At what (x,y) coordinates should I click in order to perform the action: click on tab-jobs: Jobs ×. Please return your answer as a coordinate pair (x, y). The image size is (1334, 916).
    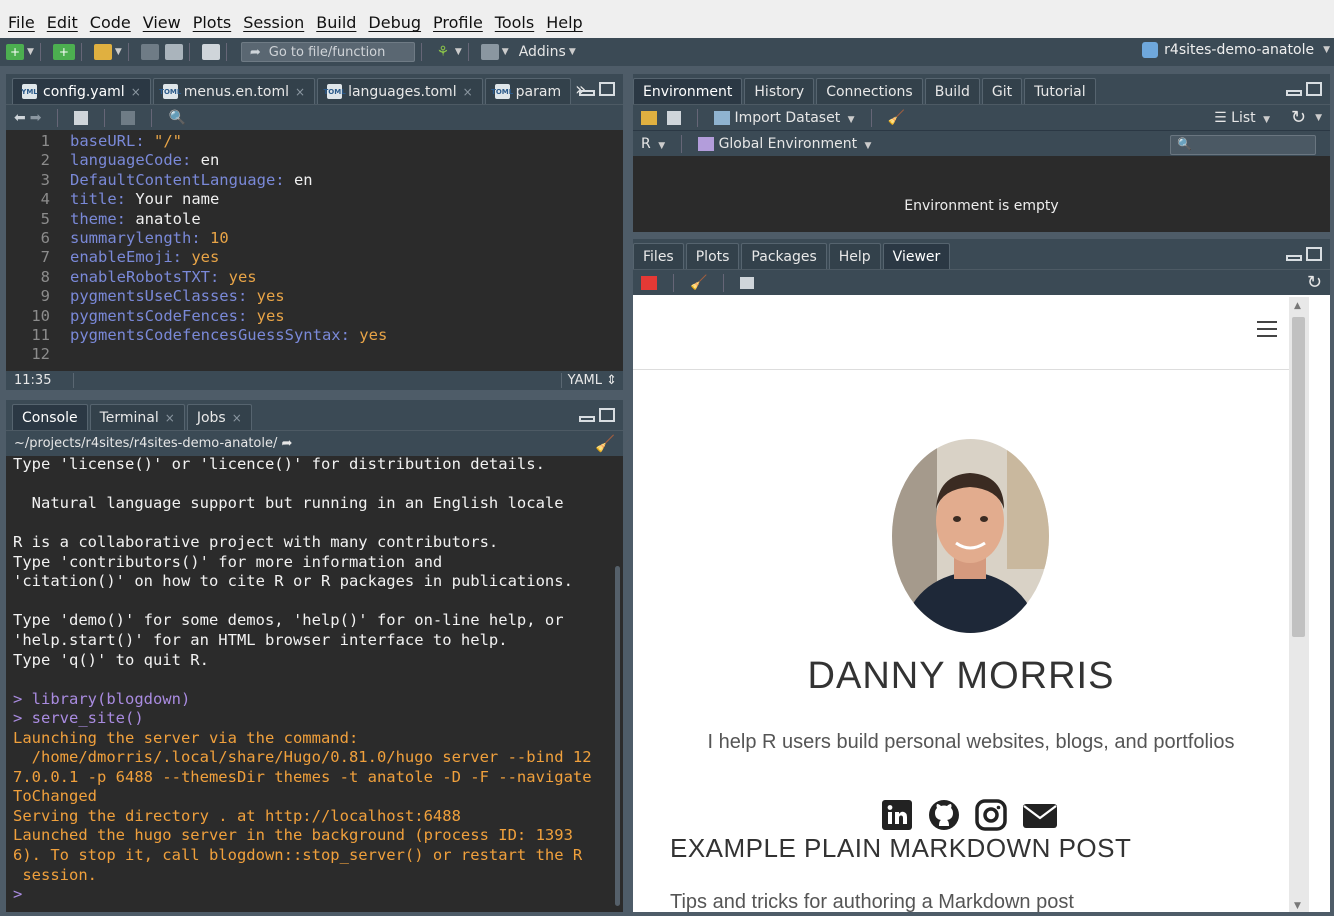
    Looking at the image, I should click on (219, 417).